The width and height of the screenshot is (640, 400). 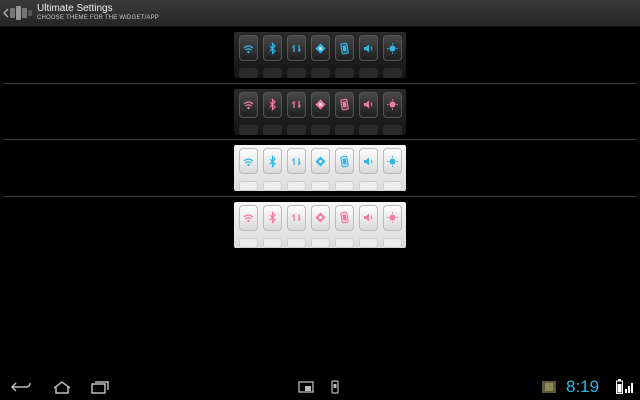 What do you see at coordinates (21, 387) in the screenshot?
I see `back-button` at bounding box center [21, 387].